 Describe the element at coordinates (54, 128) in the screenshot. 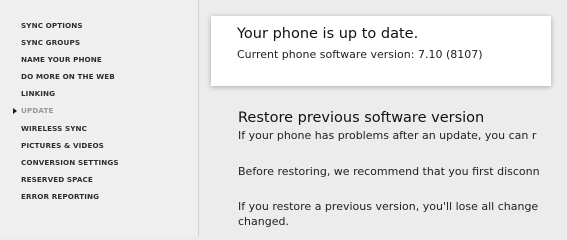

I see `sidebar-item-label: WIRELESS SYNC` at that location.